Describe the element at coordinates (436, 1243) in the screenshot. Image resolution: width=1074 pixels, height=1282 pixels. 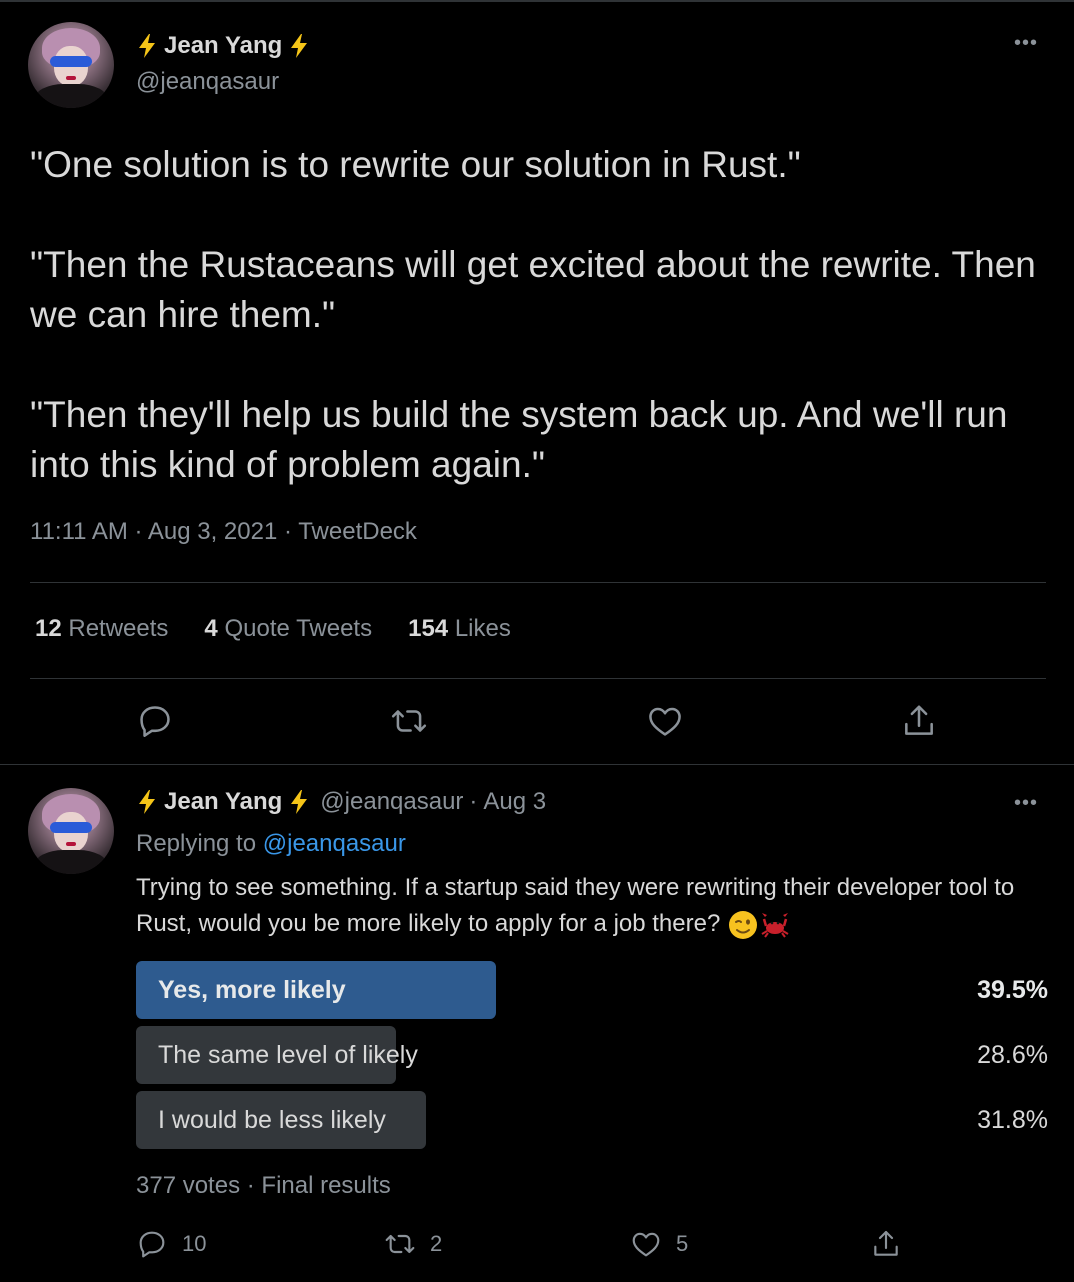
I see `retweet-count: 2` at that location.